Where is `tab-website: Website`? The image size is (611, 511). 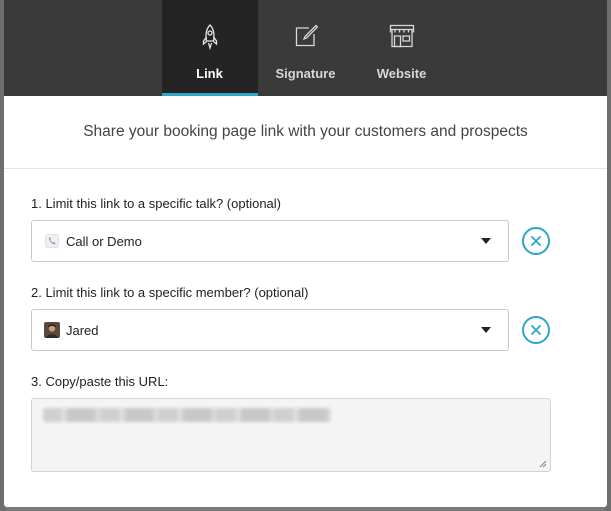
tab-website: Website is located at coordinates (402, 48).